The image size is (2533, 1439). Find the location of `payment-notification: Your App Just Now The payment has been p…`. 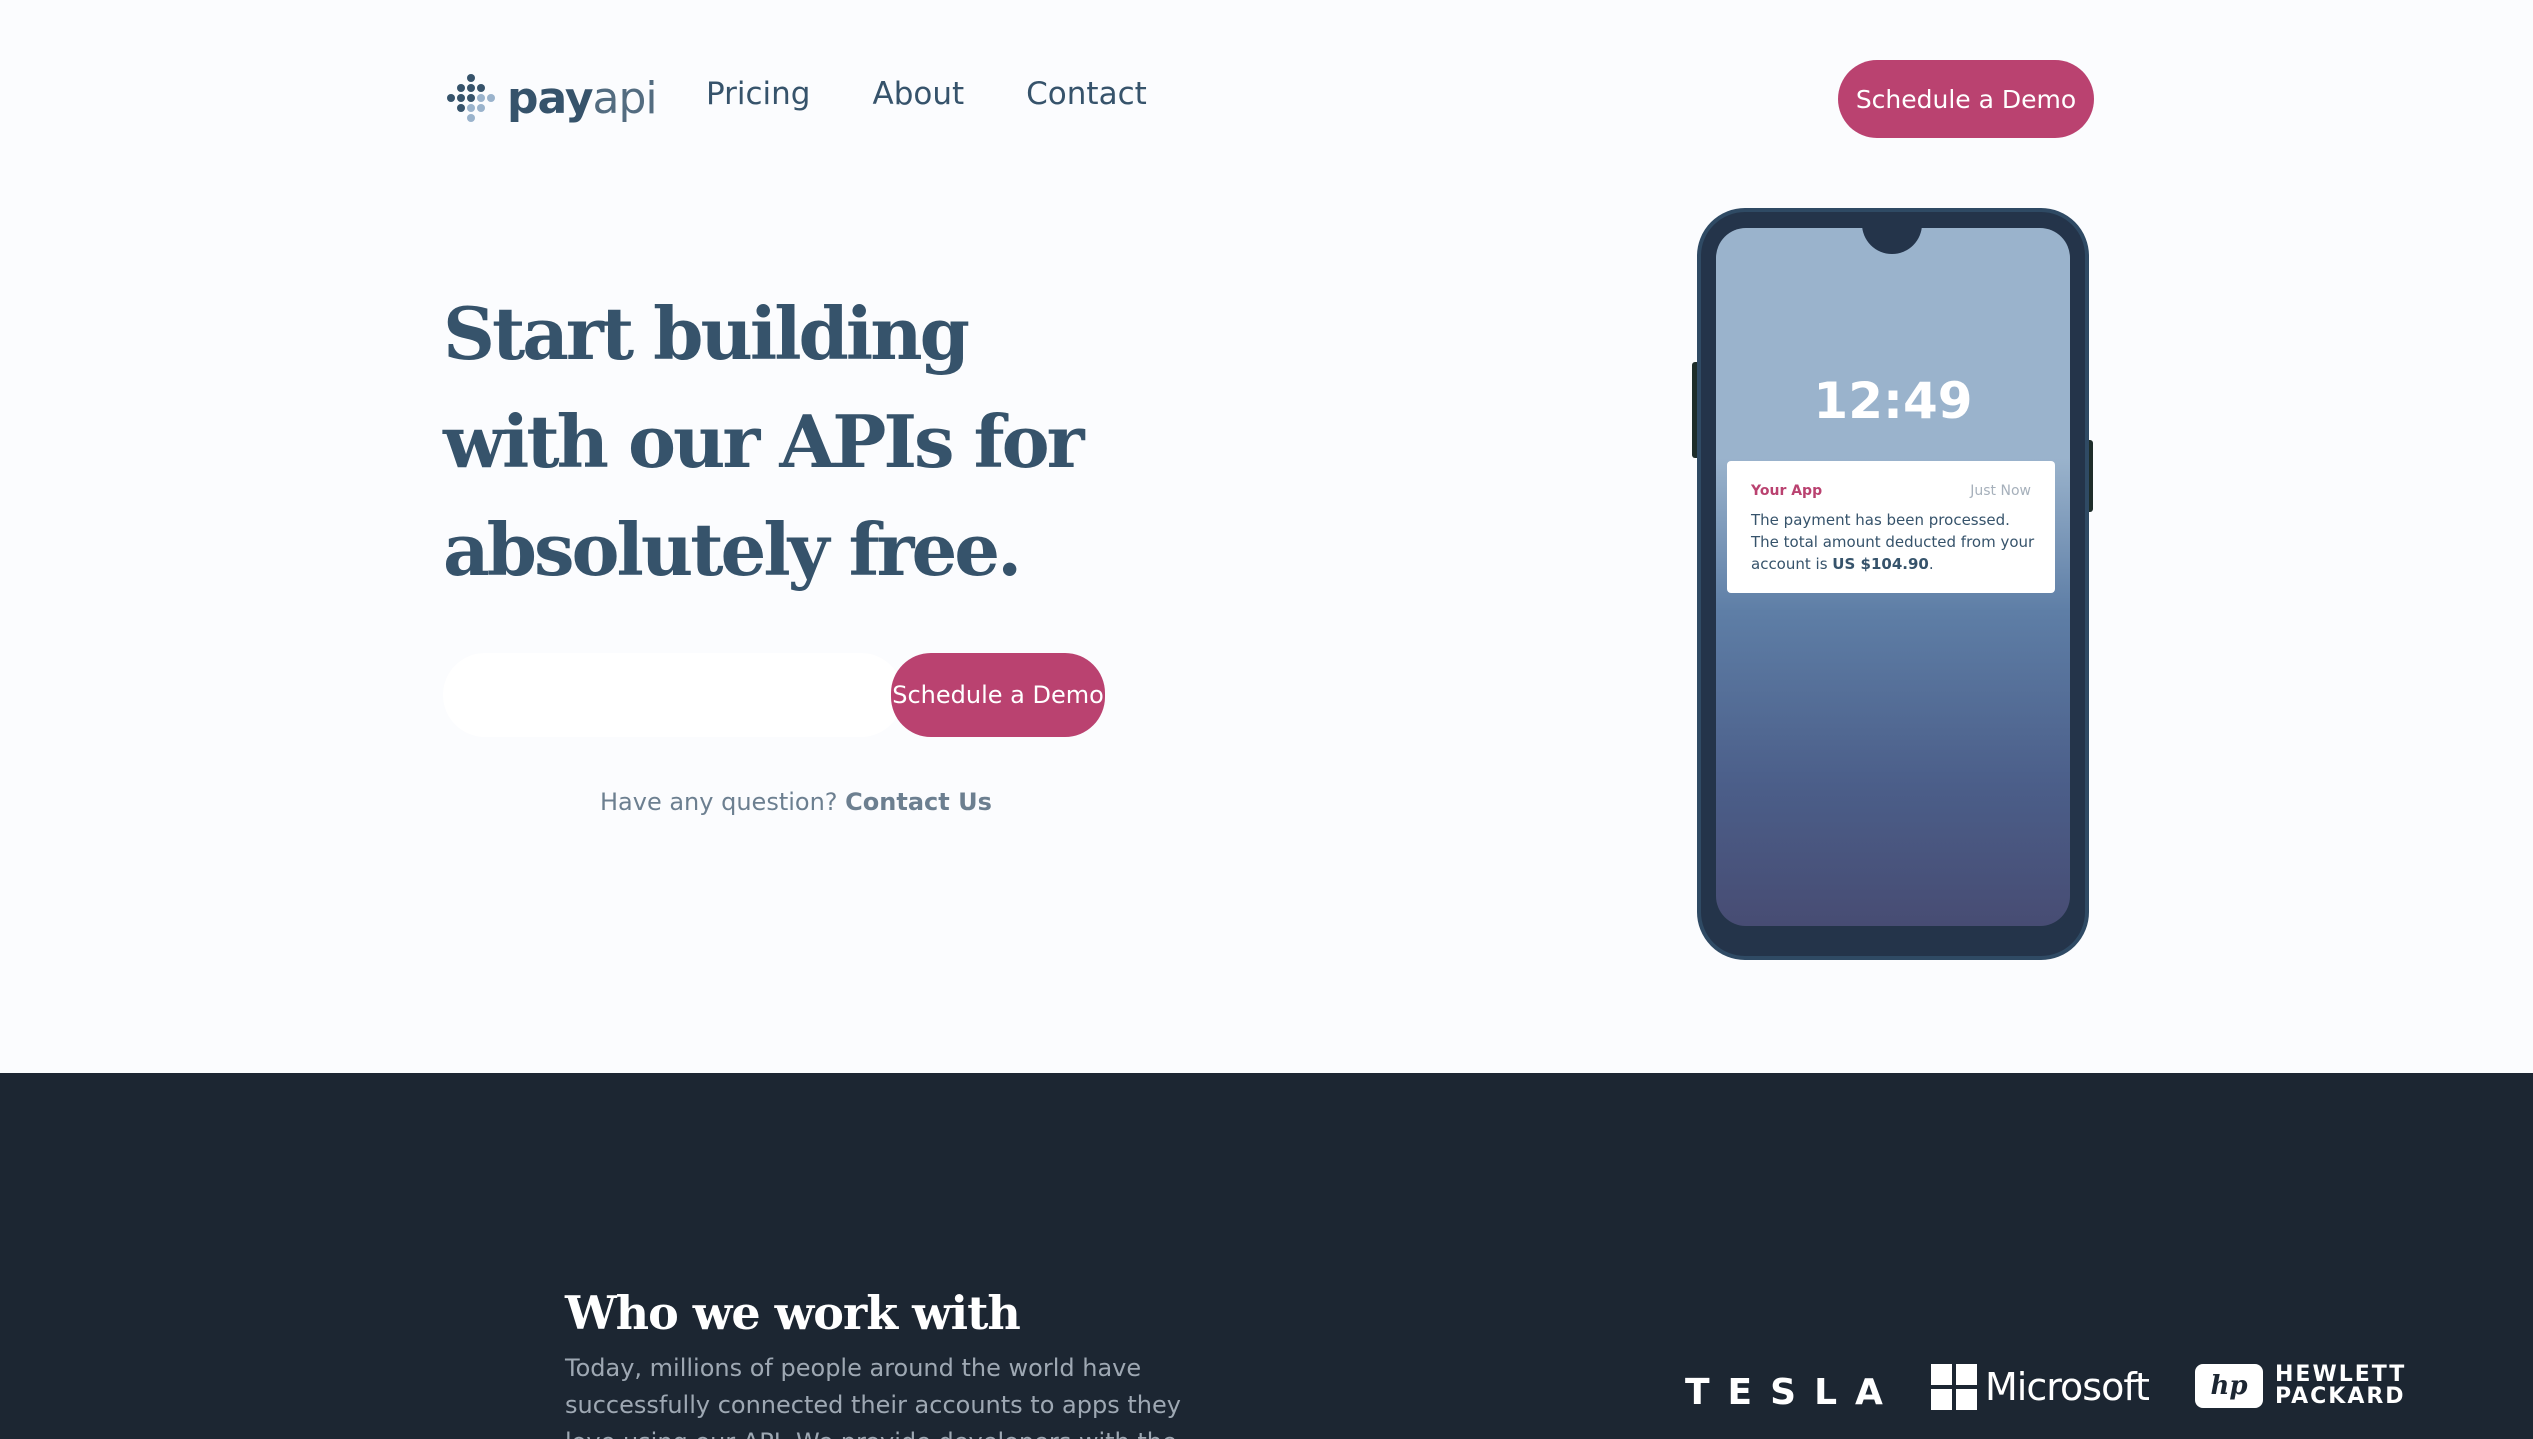

payment-notification: Your App Just Now The payment has been p… is located at coordinates (1891, 527).